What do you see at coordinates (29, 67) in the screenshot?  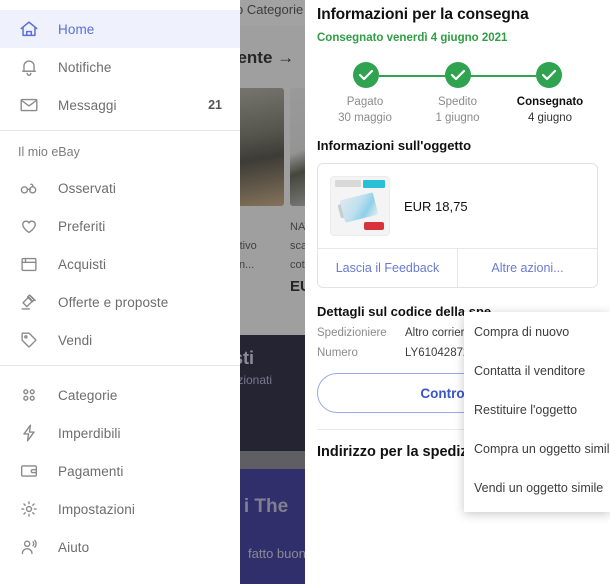 I see `bell-icon` at bounding box center [29, 67].